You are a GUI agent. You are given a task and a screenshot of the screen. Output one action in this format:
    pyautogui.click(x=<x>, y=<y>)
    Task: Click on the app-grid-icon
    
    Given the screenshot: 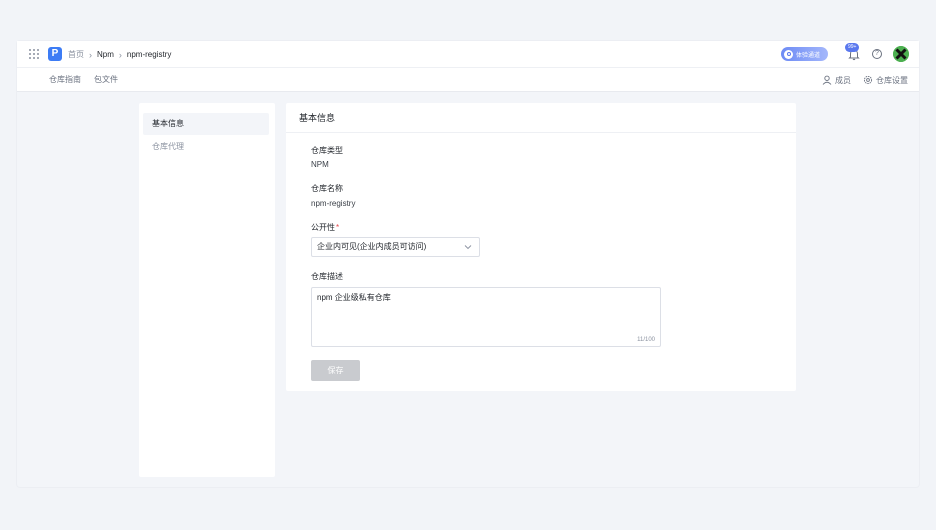 What is the action you would take?
    pyautogui.click(x=34, y=54)
    